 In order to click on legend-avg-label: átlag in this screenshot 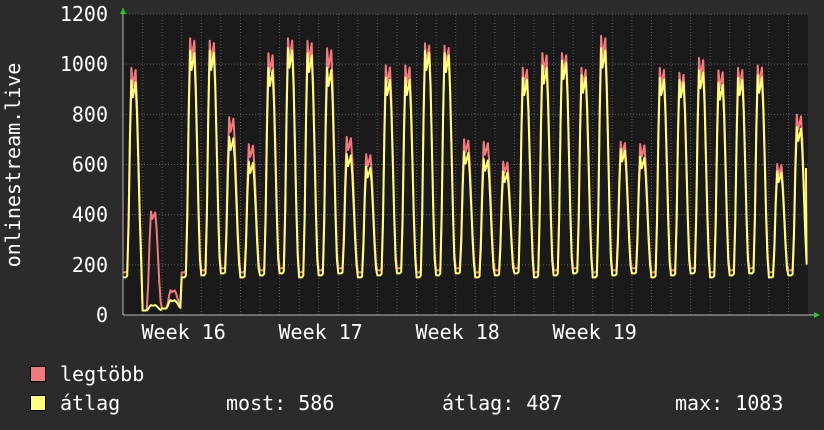, I will do `click(90, 403)`.